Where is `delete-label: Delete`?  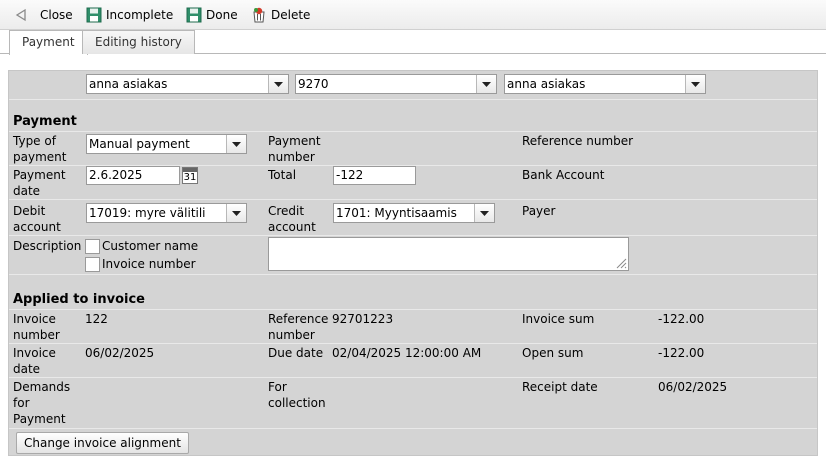 delete-label: Delete is located at coordinates (291, 15).